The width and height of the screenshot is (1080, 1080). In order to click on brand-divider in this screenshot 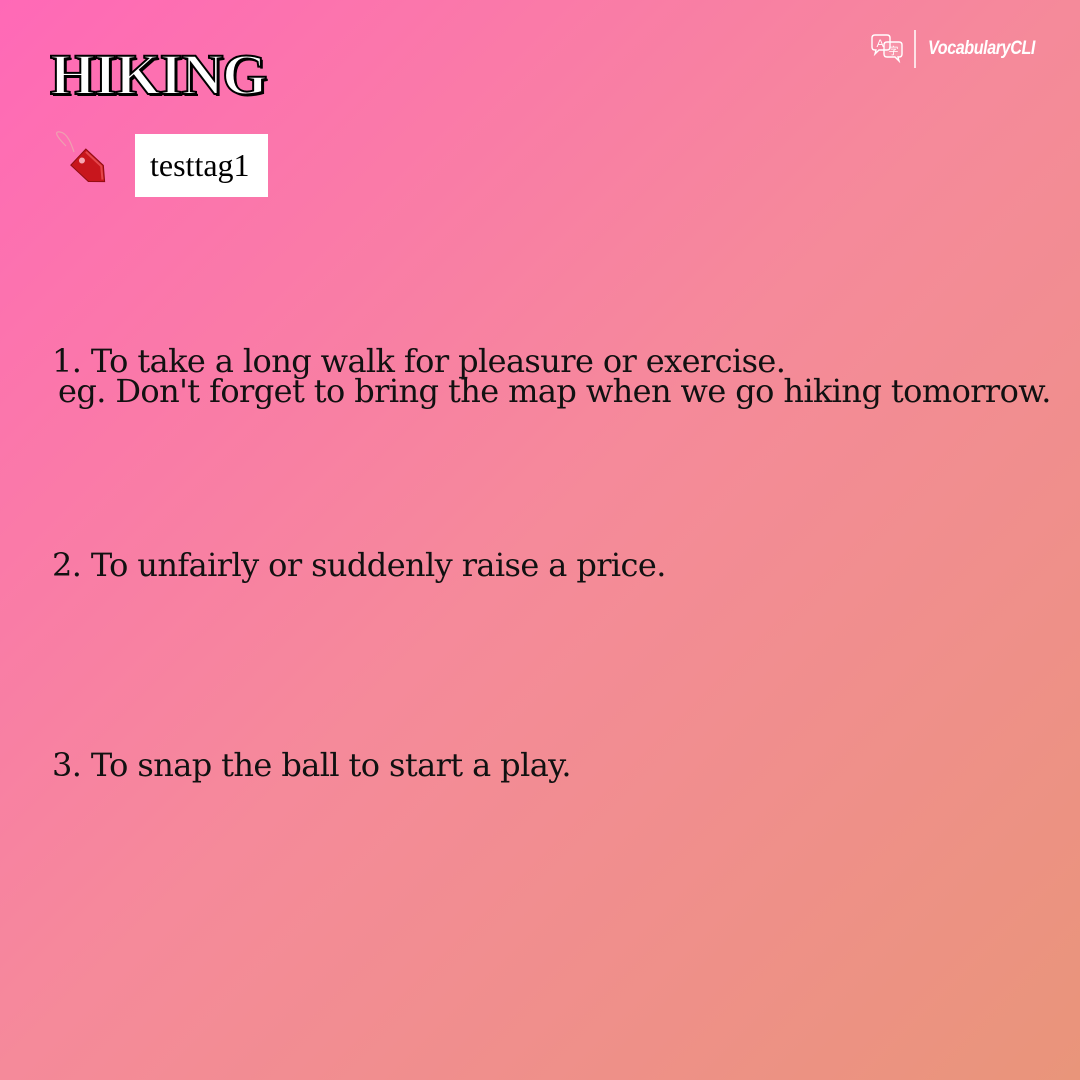, I will do `click(915, 49)`.